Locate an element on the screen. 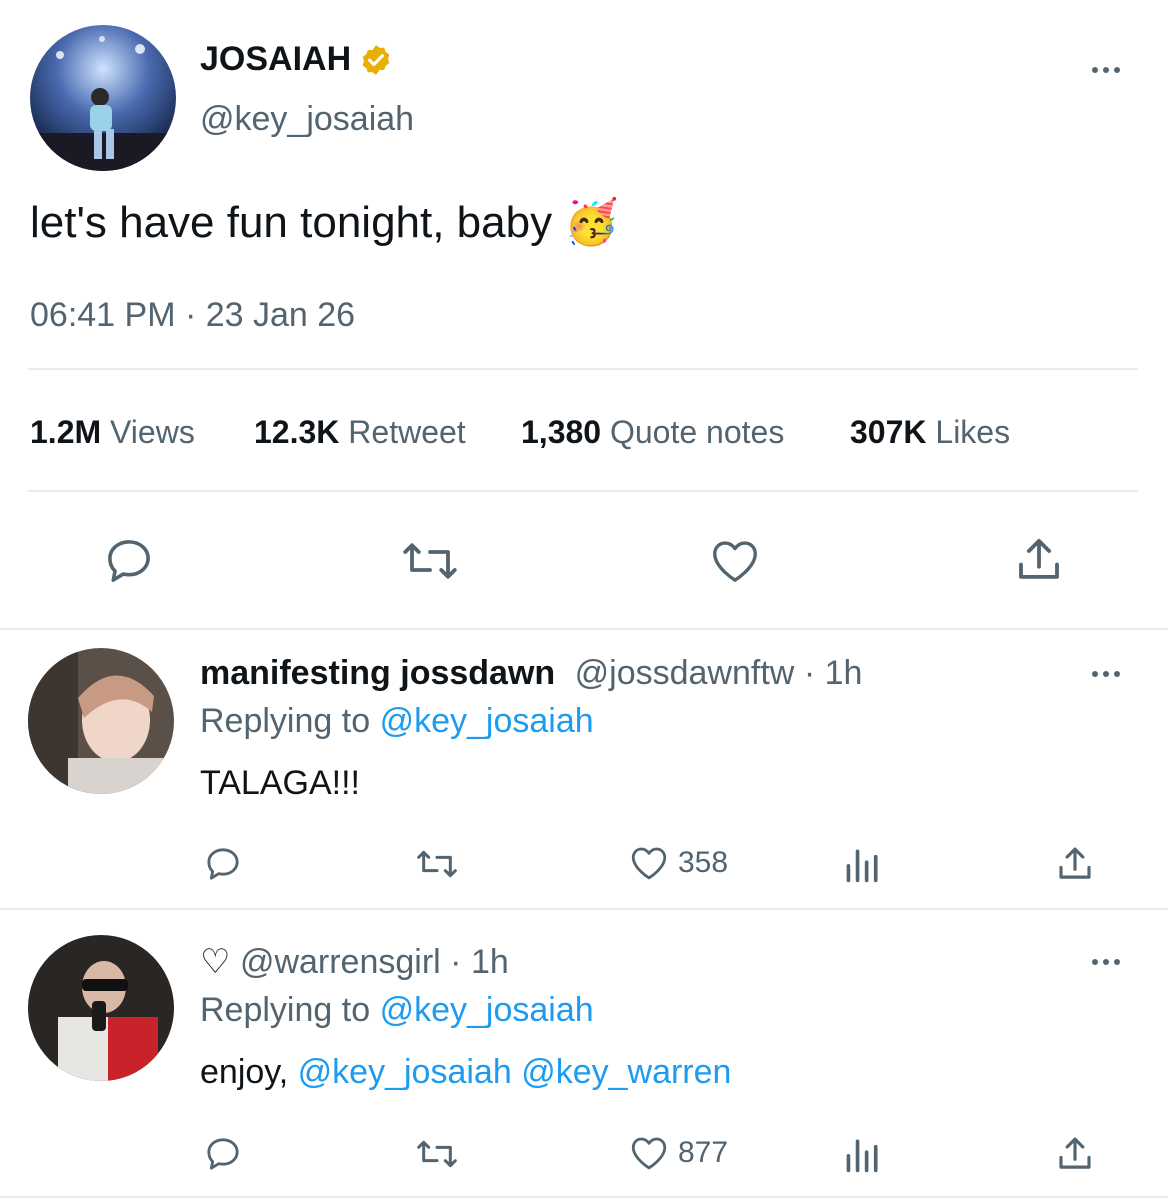 The height and width of the screenshot is (1200, 1168). mention-link: @key_warren is located at coordinates (626, 1072).